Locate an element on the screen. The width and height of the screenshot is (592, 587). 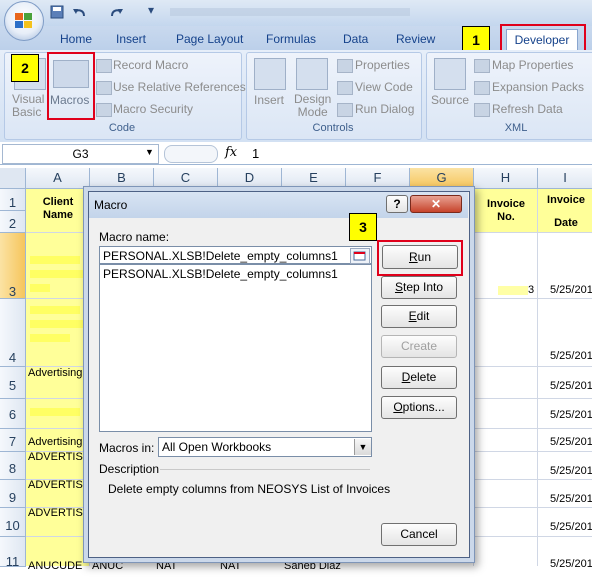
cell-i3: 5/25/2011 is located at coordinates (571, 290).